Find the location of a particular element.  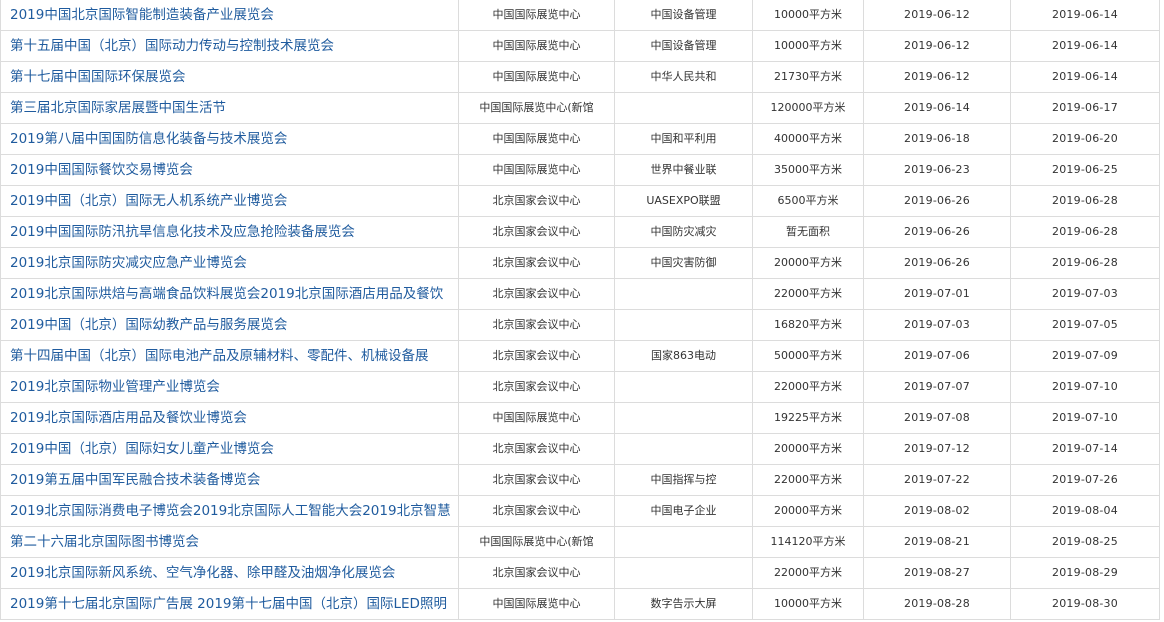

exhibition-name-cell: 第十五届中国（北京）国际动力传动与控制技术展览会 is located at coordinates (229, 46).